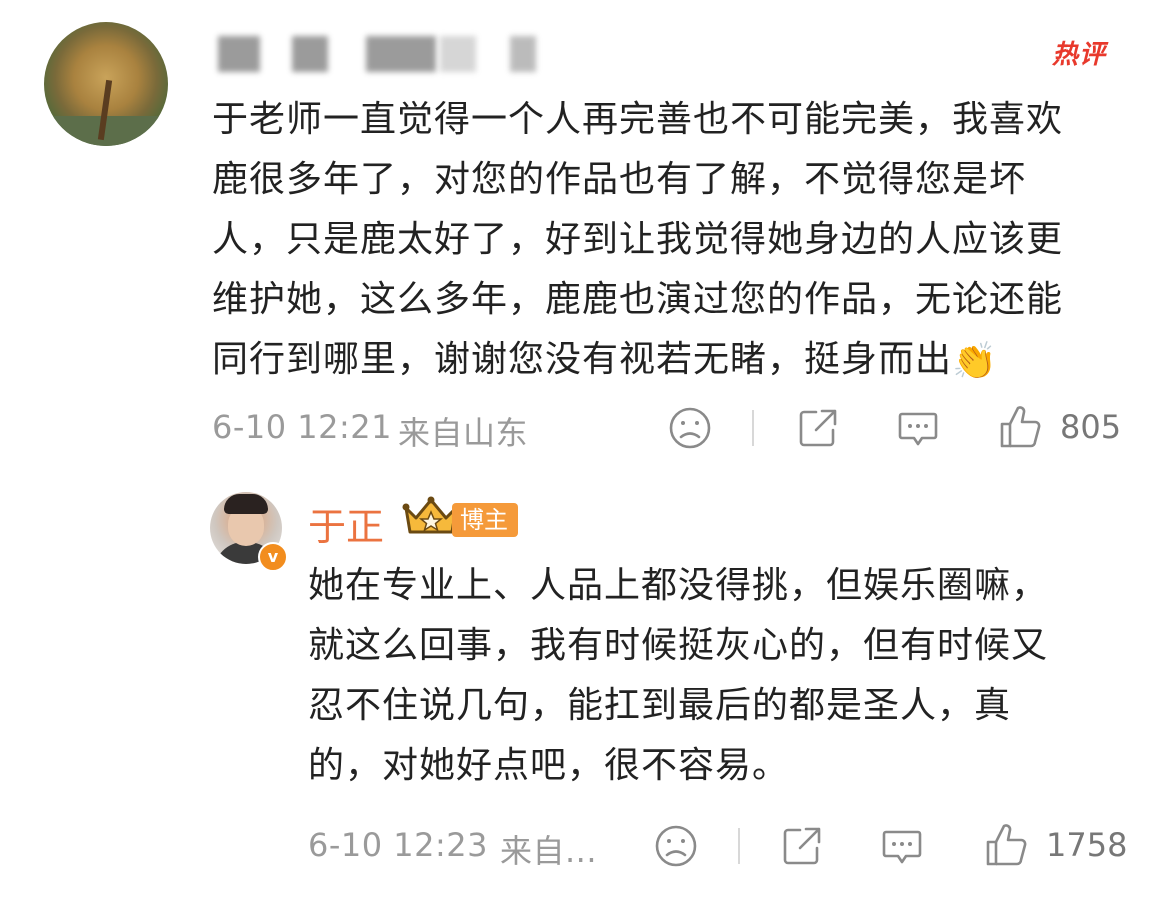 Image resolution: width=1170 pixels, height=910 pixels. What do you see at coordinates (619, 179) in the screenshot?
I see `comment-text-line: 鹿很多年了，对您的作品也有了解，不觉得您是坏` at bounding box center [619, 179].